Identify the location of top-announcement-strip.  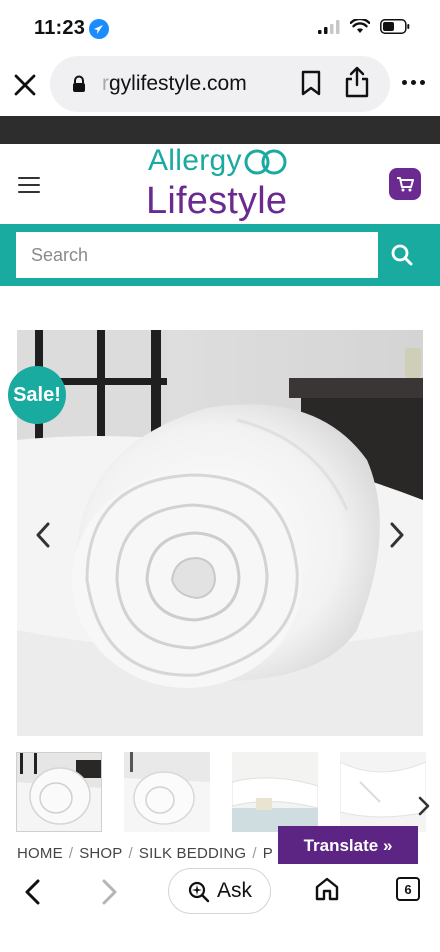
(220, 130).